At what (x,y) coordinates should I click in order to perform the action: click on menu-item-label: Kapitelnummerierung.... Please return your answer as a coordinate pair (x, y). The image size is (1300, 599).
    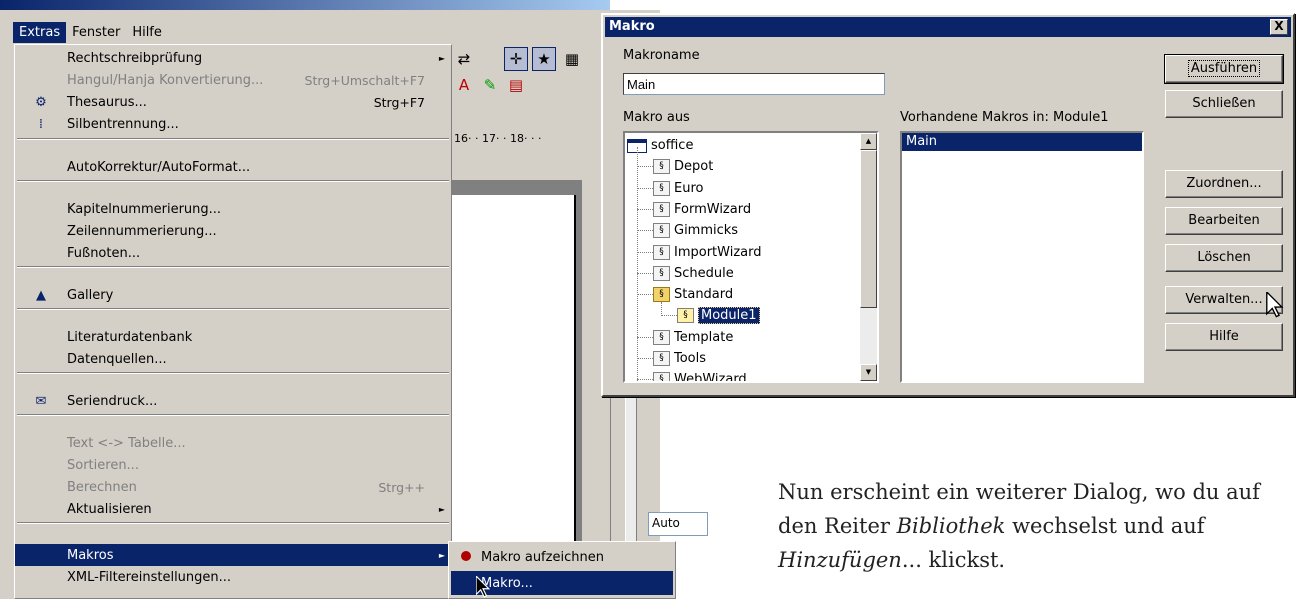
    Looking at the image, I should click on (144, 209).